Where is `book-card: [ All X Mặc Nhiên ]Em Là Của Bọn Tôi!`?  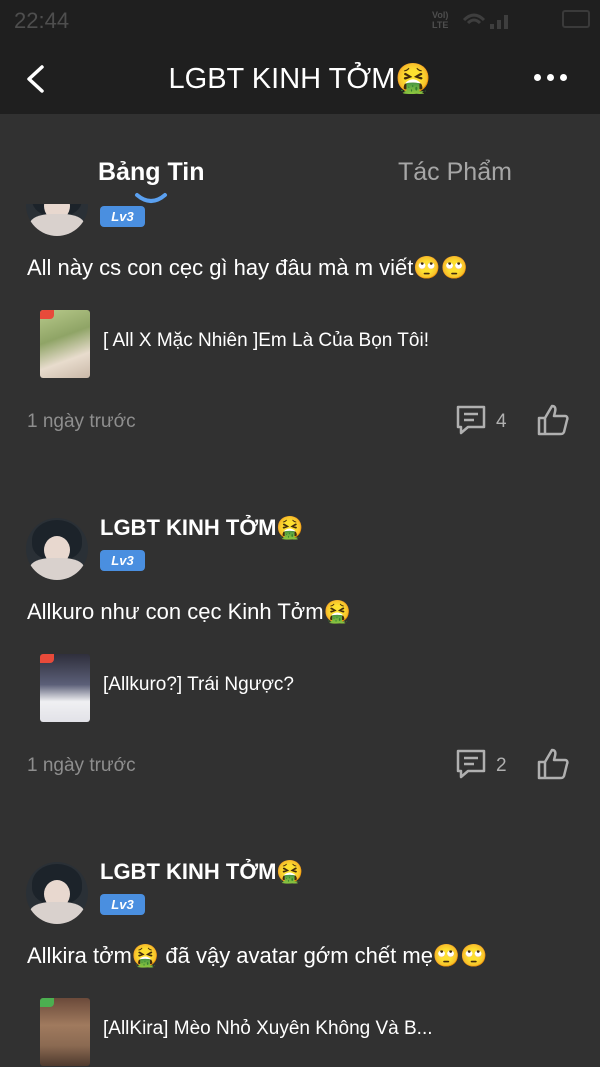 book-card: [ All X Mặc Nhiên ]Em Là Của Bọn Tôi! is located at coordinates (300, 344).